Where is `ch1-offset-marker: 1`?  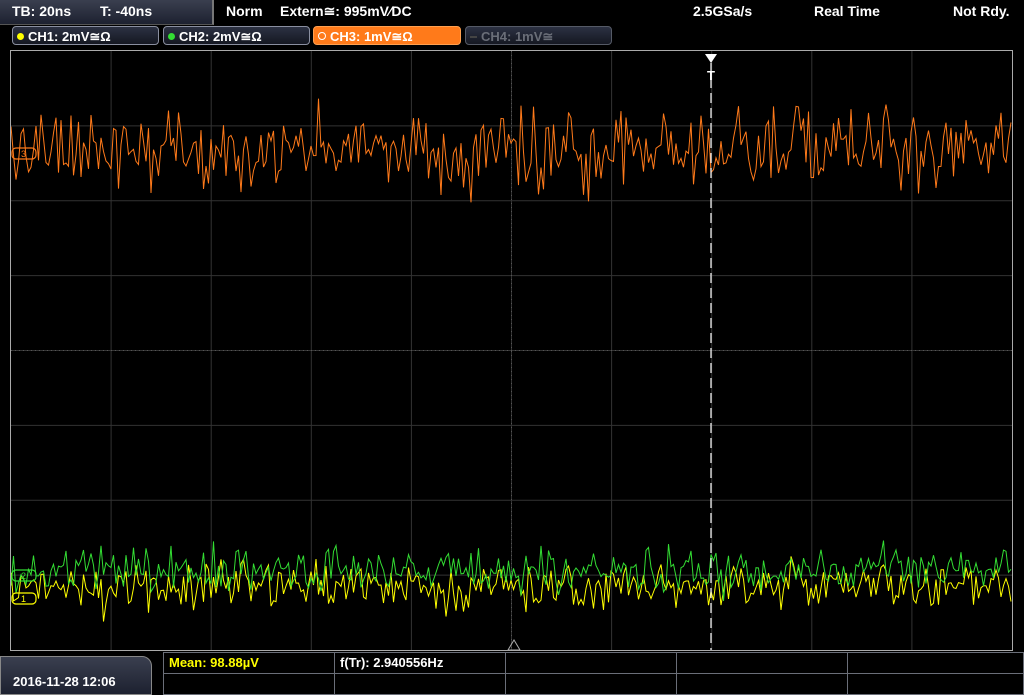 ch1-offset-marker: 1 is located at coordinates (24, 598).